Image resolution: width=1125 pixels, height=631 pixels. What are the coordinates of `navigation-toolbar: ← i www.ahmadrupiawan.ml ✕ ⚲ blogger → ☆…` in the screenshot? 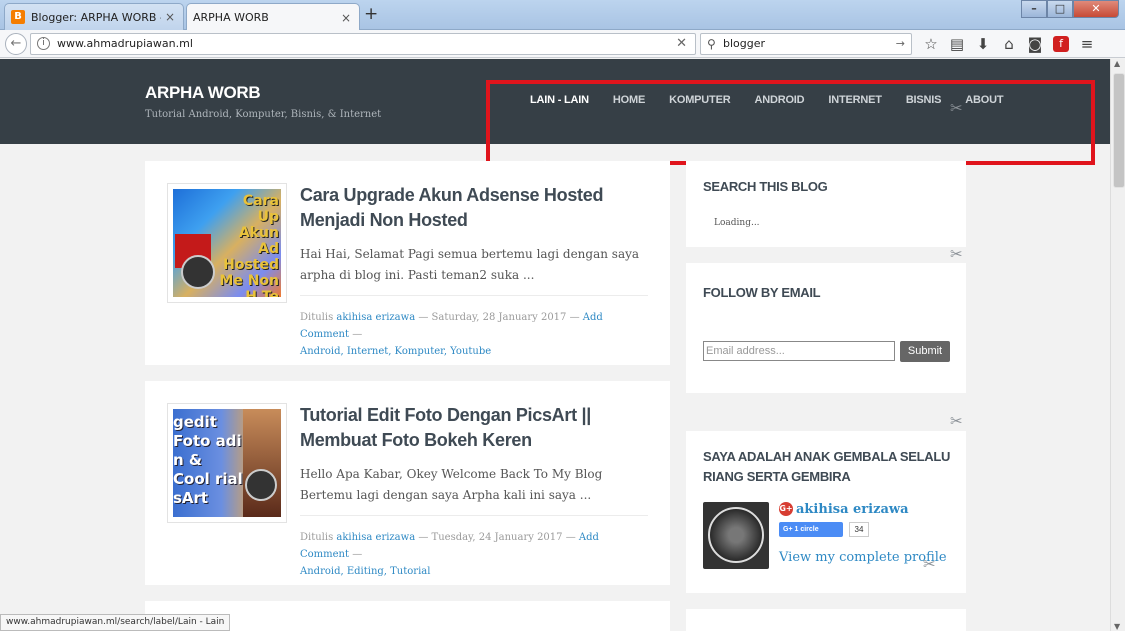 It's located at (562, 44).